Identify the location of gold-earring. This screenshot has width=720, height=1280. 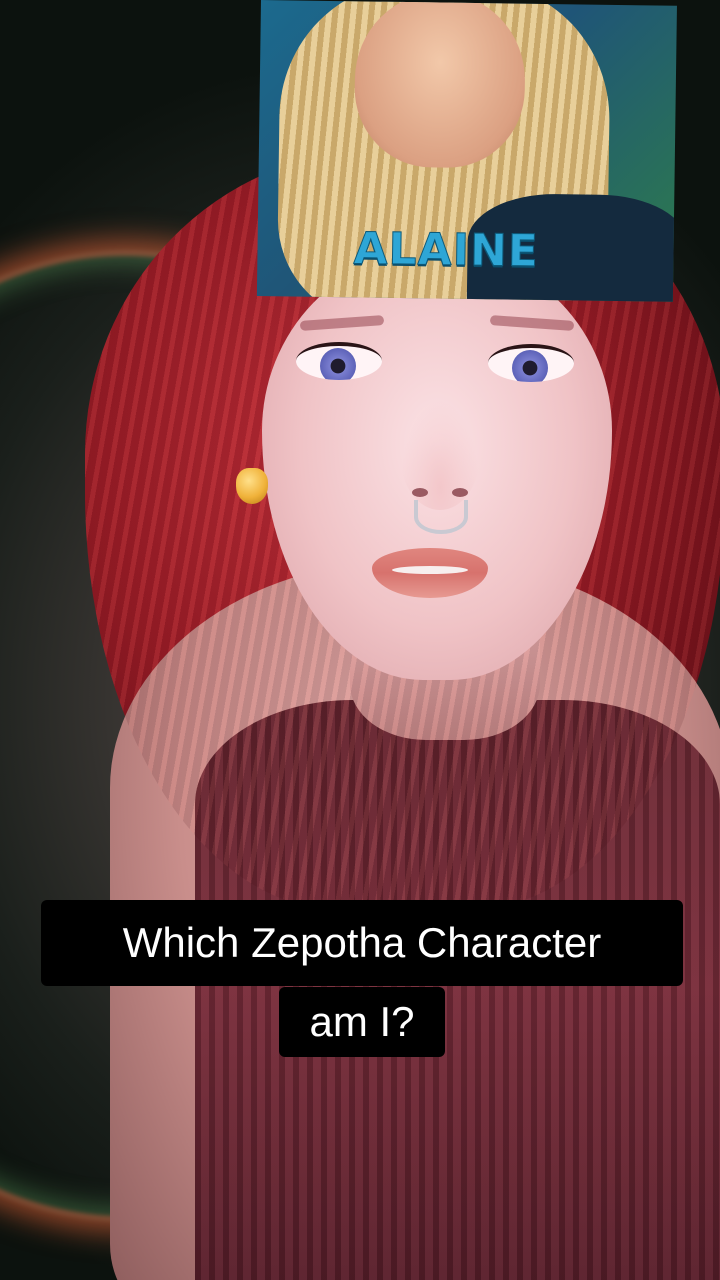
(252, 486).